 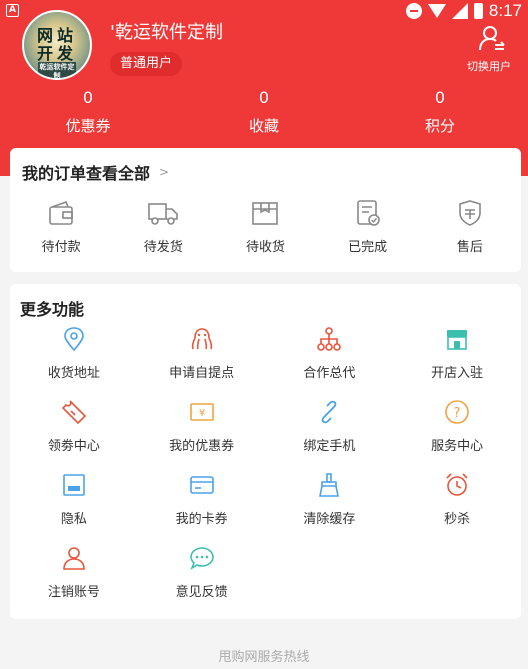 I want to click on switch-user-label: 切换用户, so click(x=489, y=66).